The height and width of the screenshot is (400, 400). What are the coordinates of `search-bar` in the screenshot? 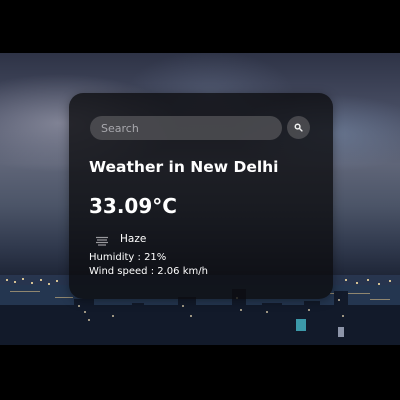 It's located at (200, 128).